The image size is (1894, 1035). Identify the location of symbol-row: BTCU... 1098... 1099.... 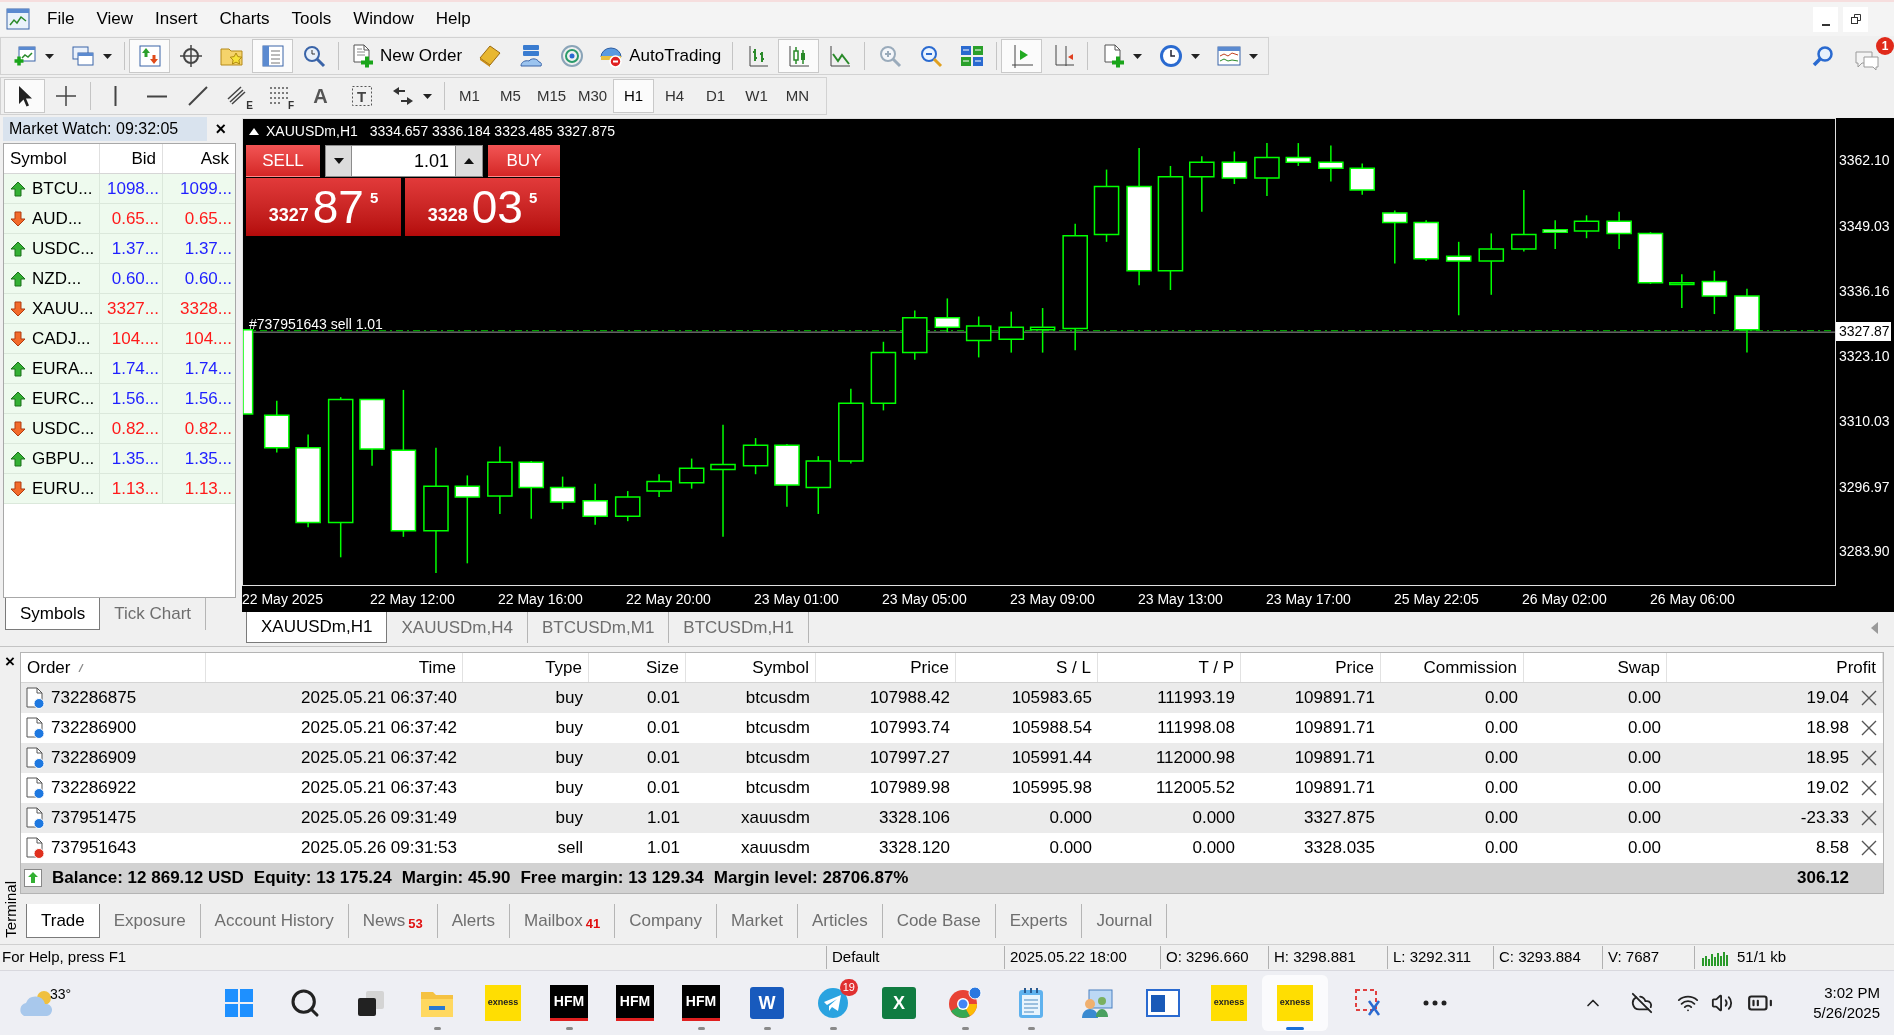
(119, 189).